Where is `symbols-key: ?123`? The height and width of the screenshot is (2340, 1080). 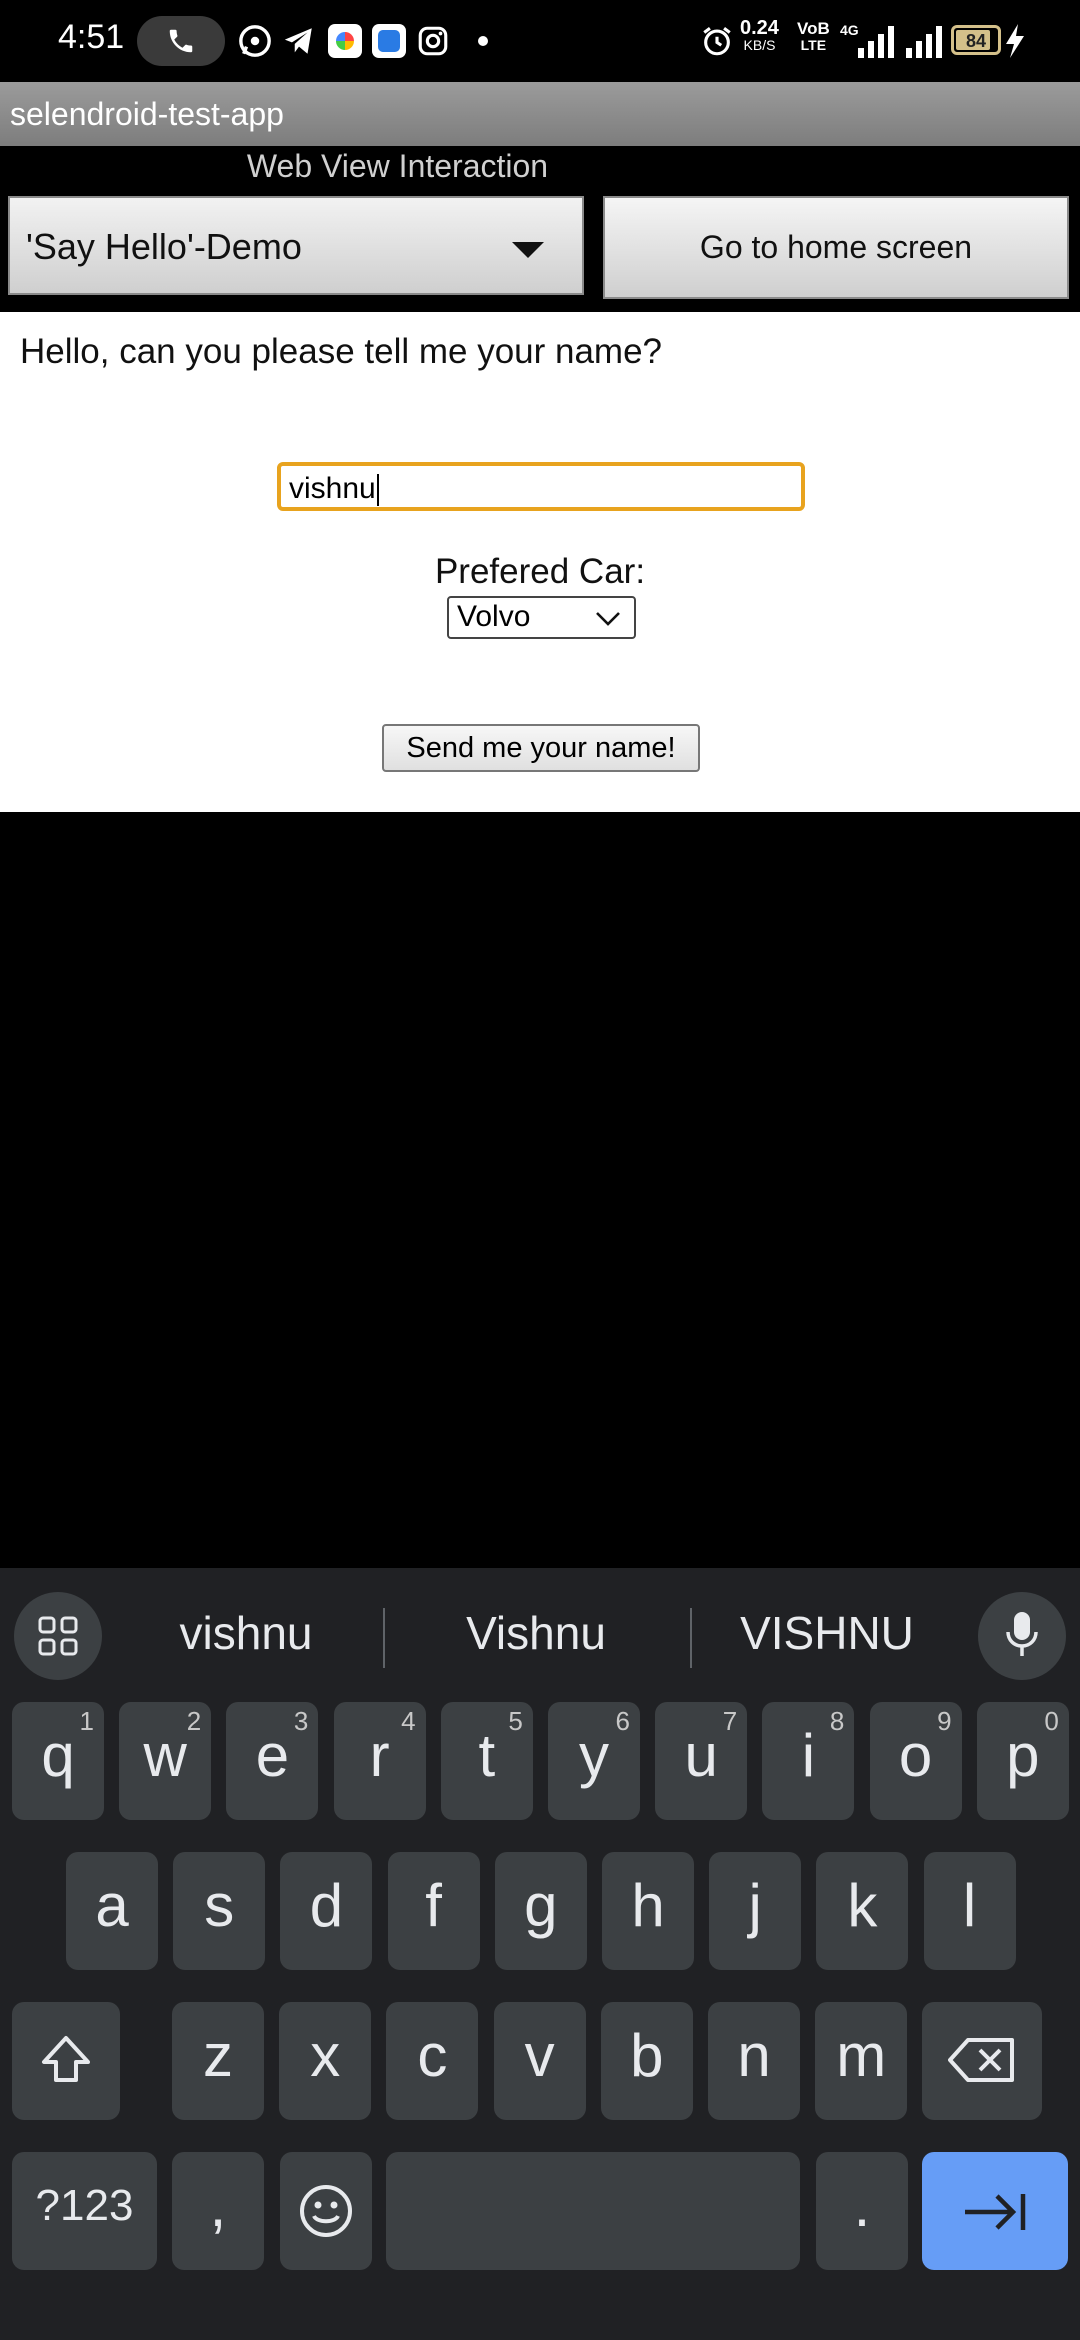
symbols-key: ?123 is located at coordinates (84, 2211).